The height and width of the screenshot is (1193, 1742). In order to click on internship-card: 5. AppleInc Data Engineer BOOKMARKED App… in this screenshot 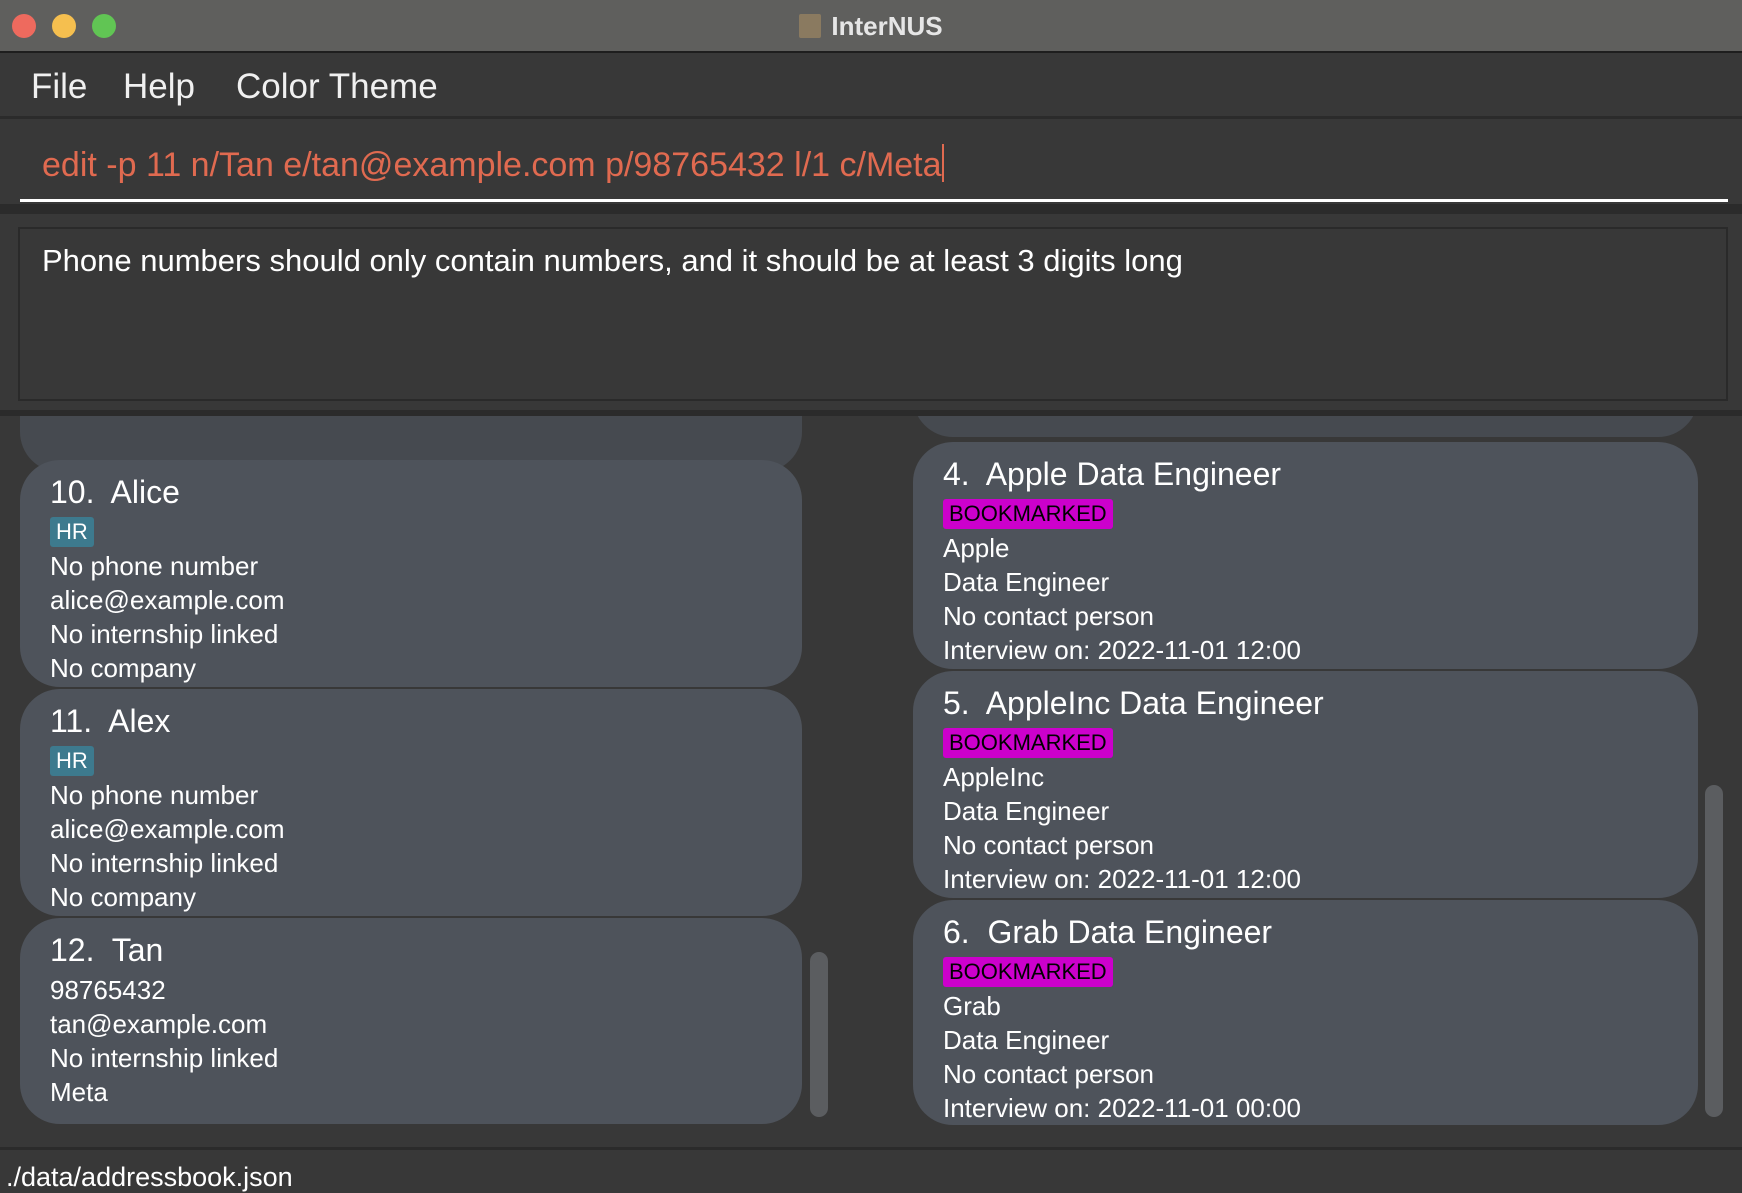, I will do `click(1305, 784)`.